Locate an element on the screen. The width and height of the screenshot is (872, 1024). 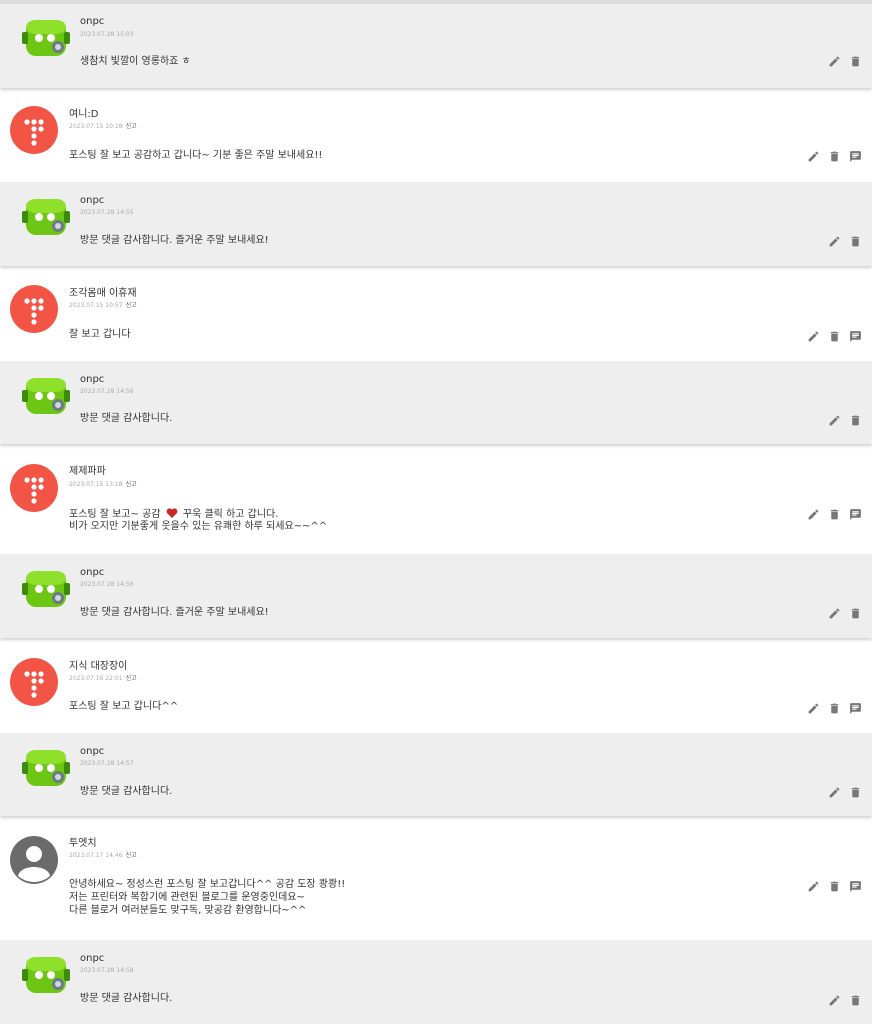
comment-date: 2023.07.15 10:18 is located at coordinates (96, 126).